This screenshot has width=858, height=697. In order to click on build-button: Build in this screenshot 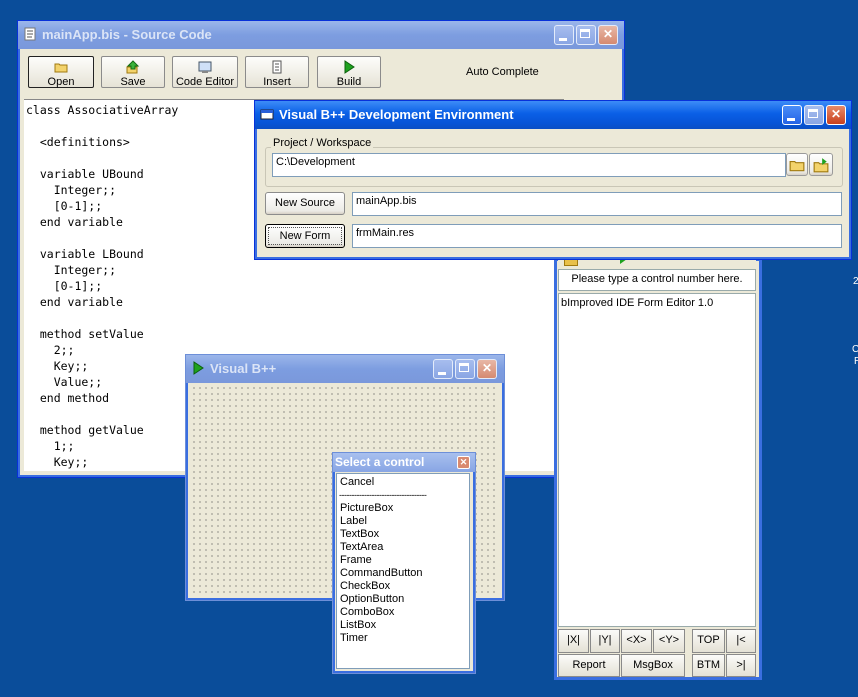, I will do `click(349, 72)`.